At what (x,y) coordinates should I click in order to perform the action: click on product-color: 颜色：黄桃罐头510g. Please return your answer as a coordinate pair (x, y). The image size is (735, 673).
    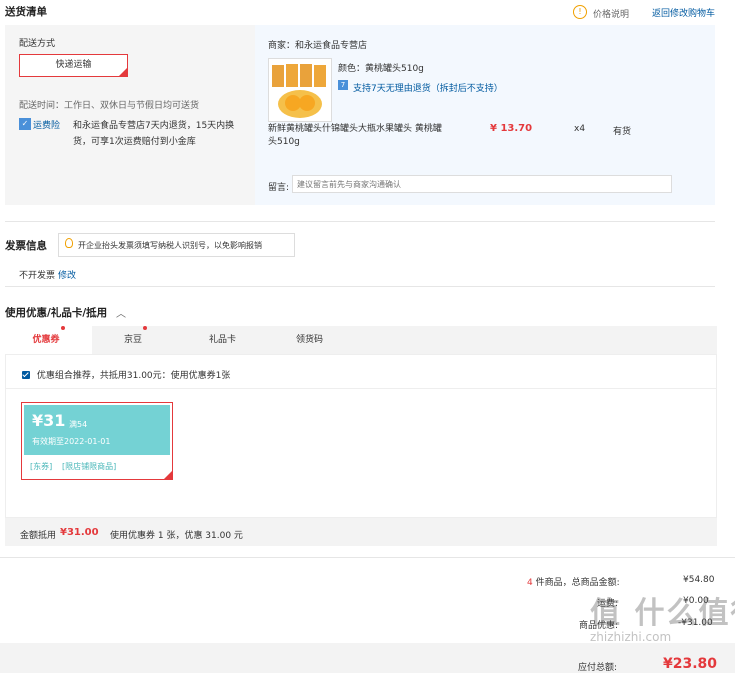
    Looking at the image, I should click on (381, 69).